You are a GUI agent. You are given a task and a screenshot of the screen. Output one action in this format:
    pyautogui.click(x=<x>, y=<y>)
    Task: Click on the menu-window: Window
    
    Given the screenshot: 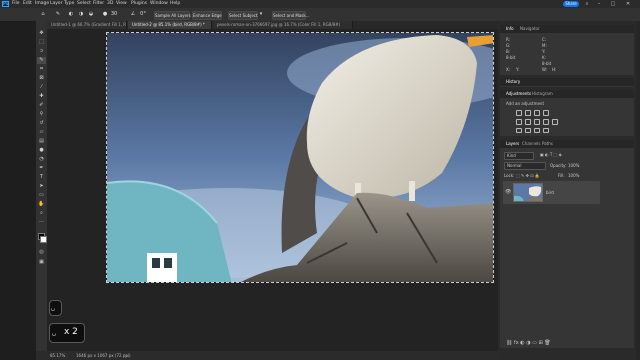 What is the action you would take?
    pyautogui.click(x=159, y=3)
    